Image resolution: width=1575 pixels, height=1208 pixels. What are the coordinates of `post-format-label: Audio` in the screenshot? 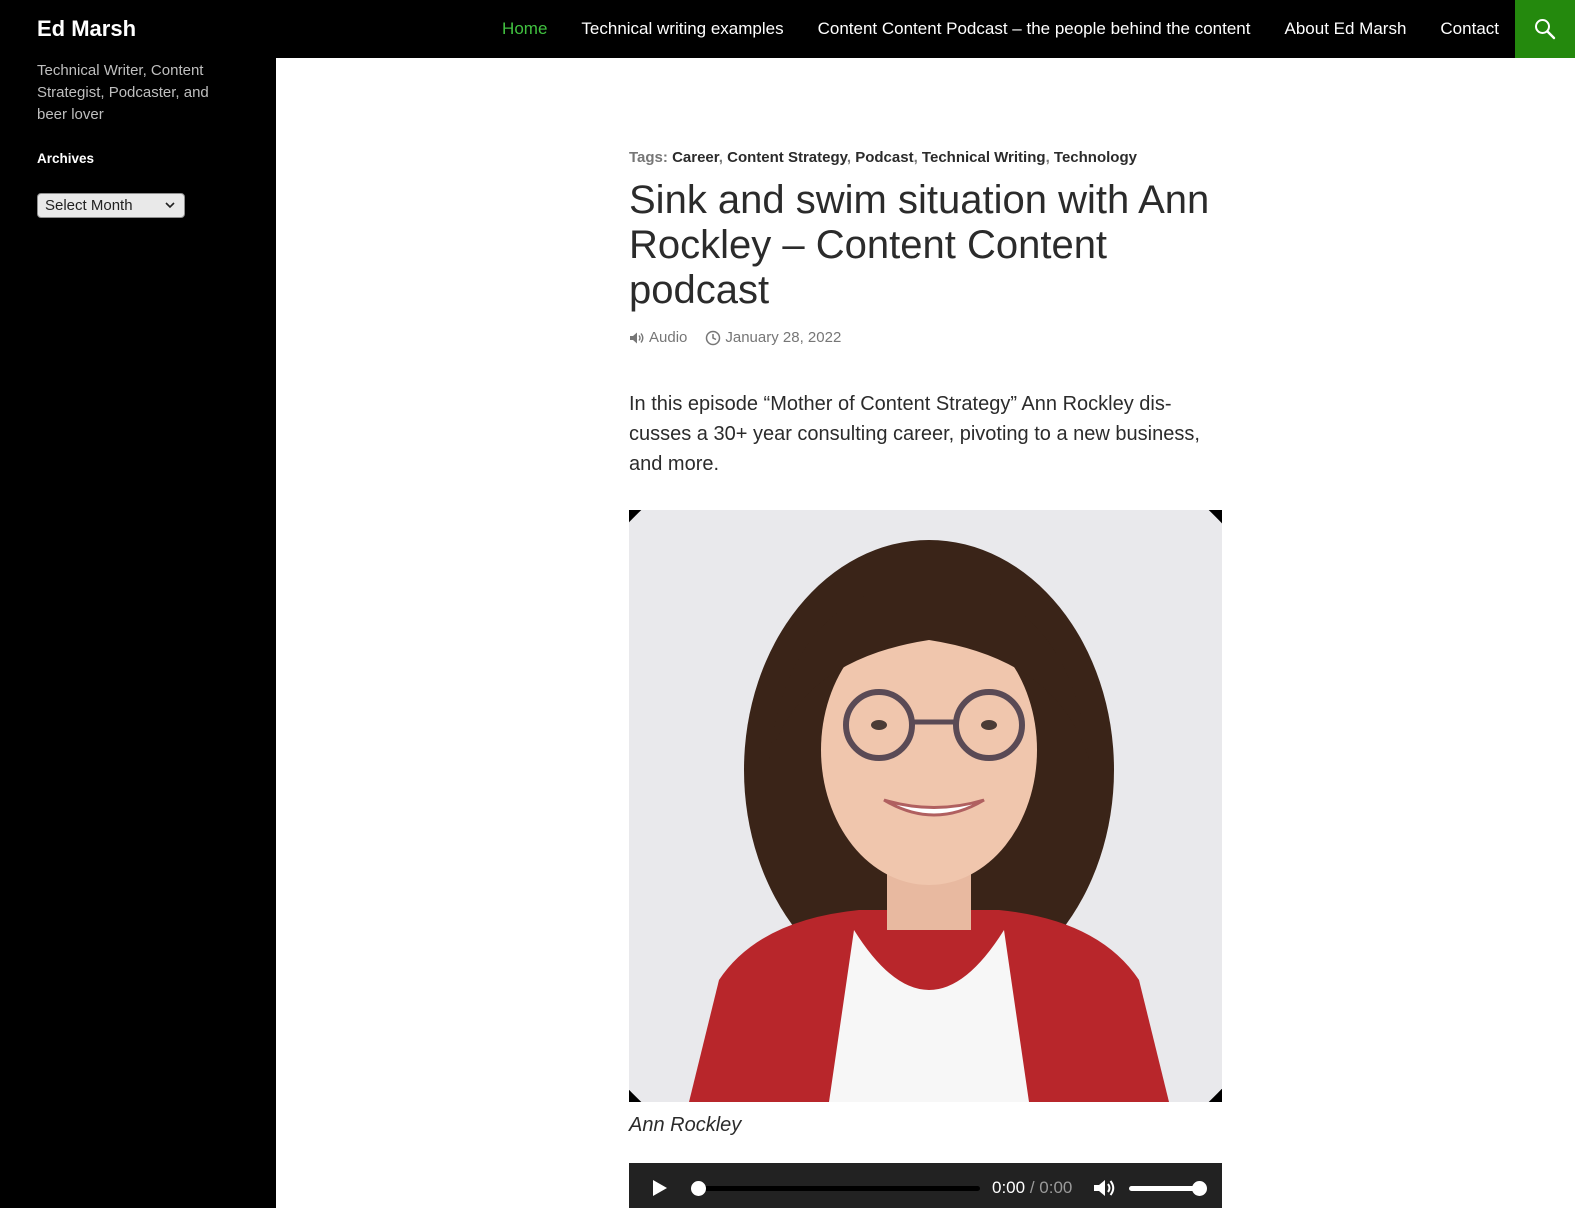 It's located at (668, 337).